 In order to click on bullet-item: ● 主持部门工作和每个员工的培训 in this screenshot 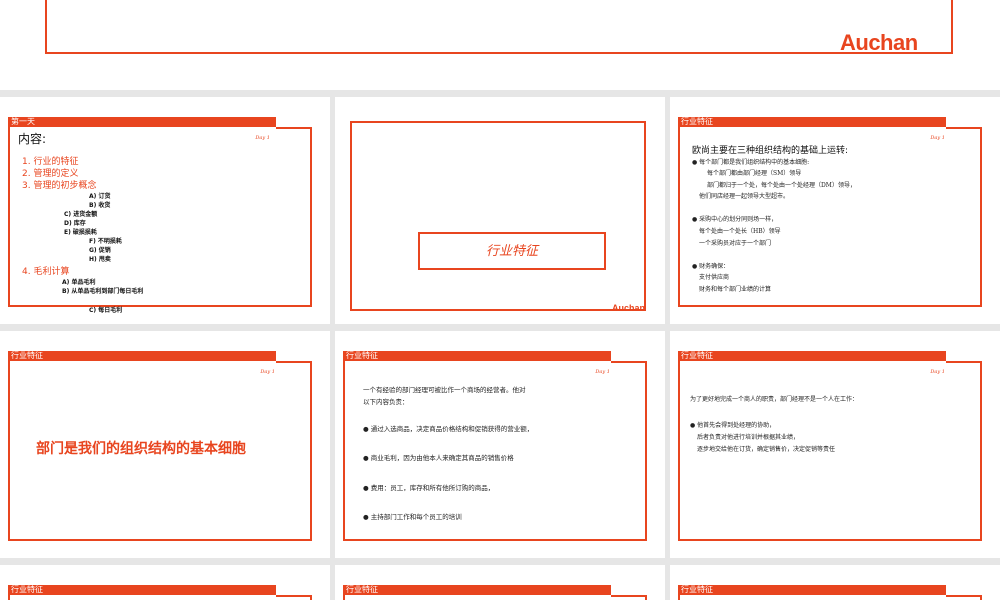, I will do `click(412, 517)`.